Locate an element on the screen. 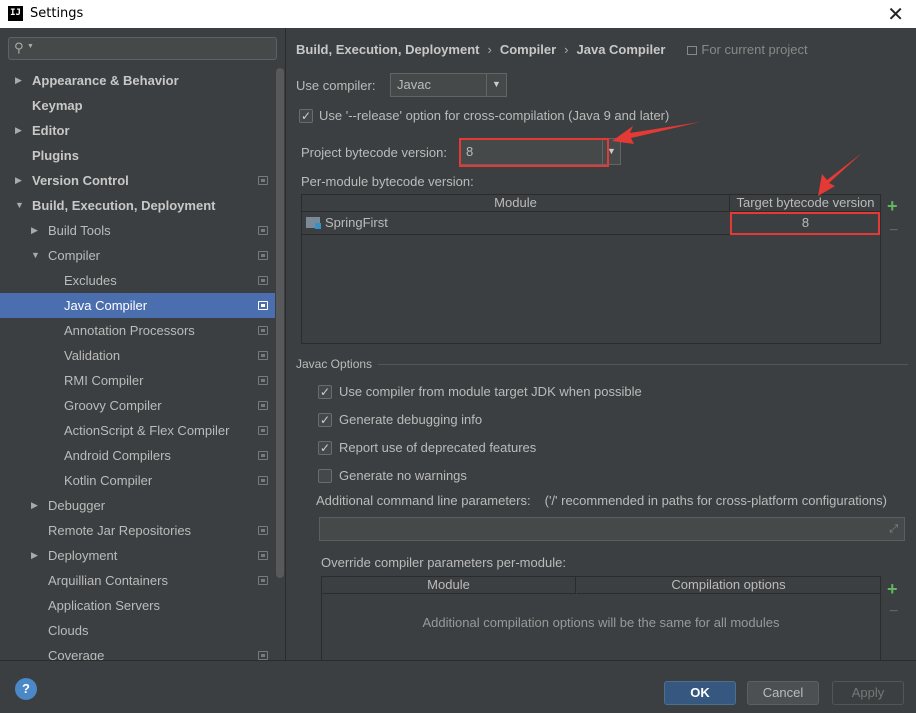 Image resolution: width=916 pixels, height=713 pixels. table-row: SpringFirst is located at coordinates (516, 223).